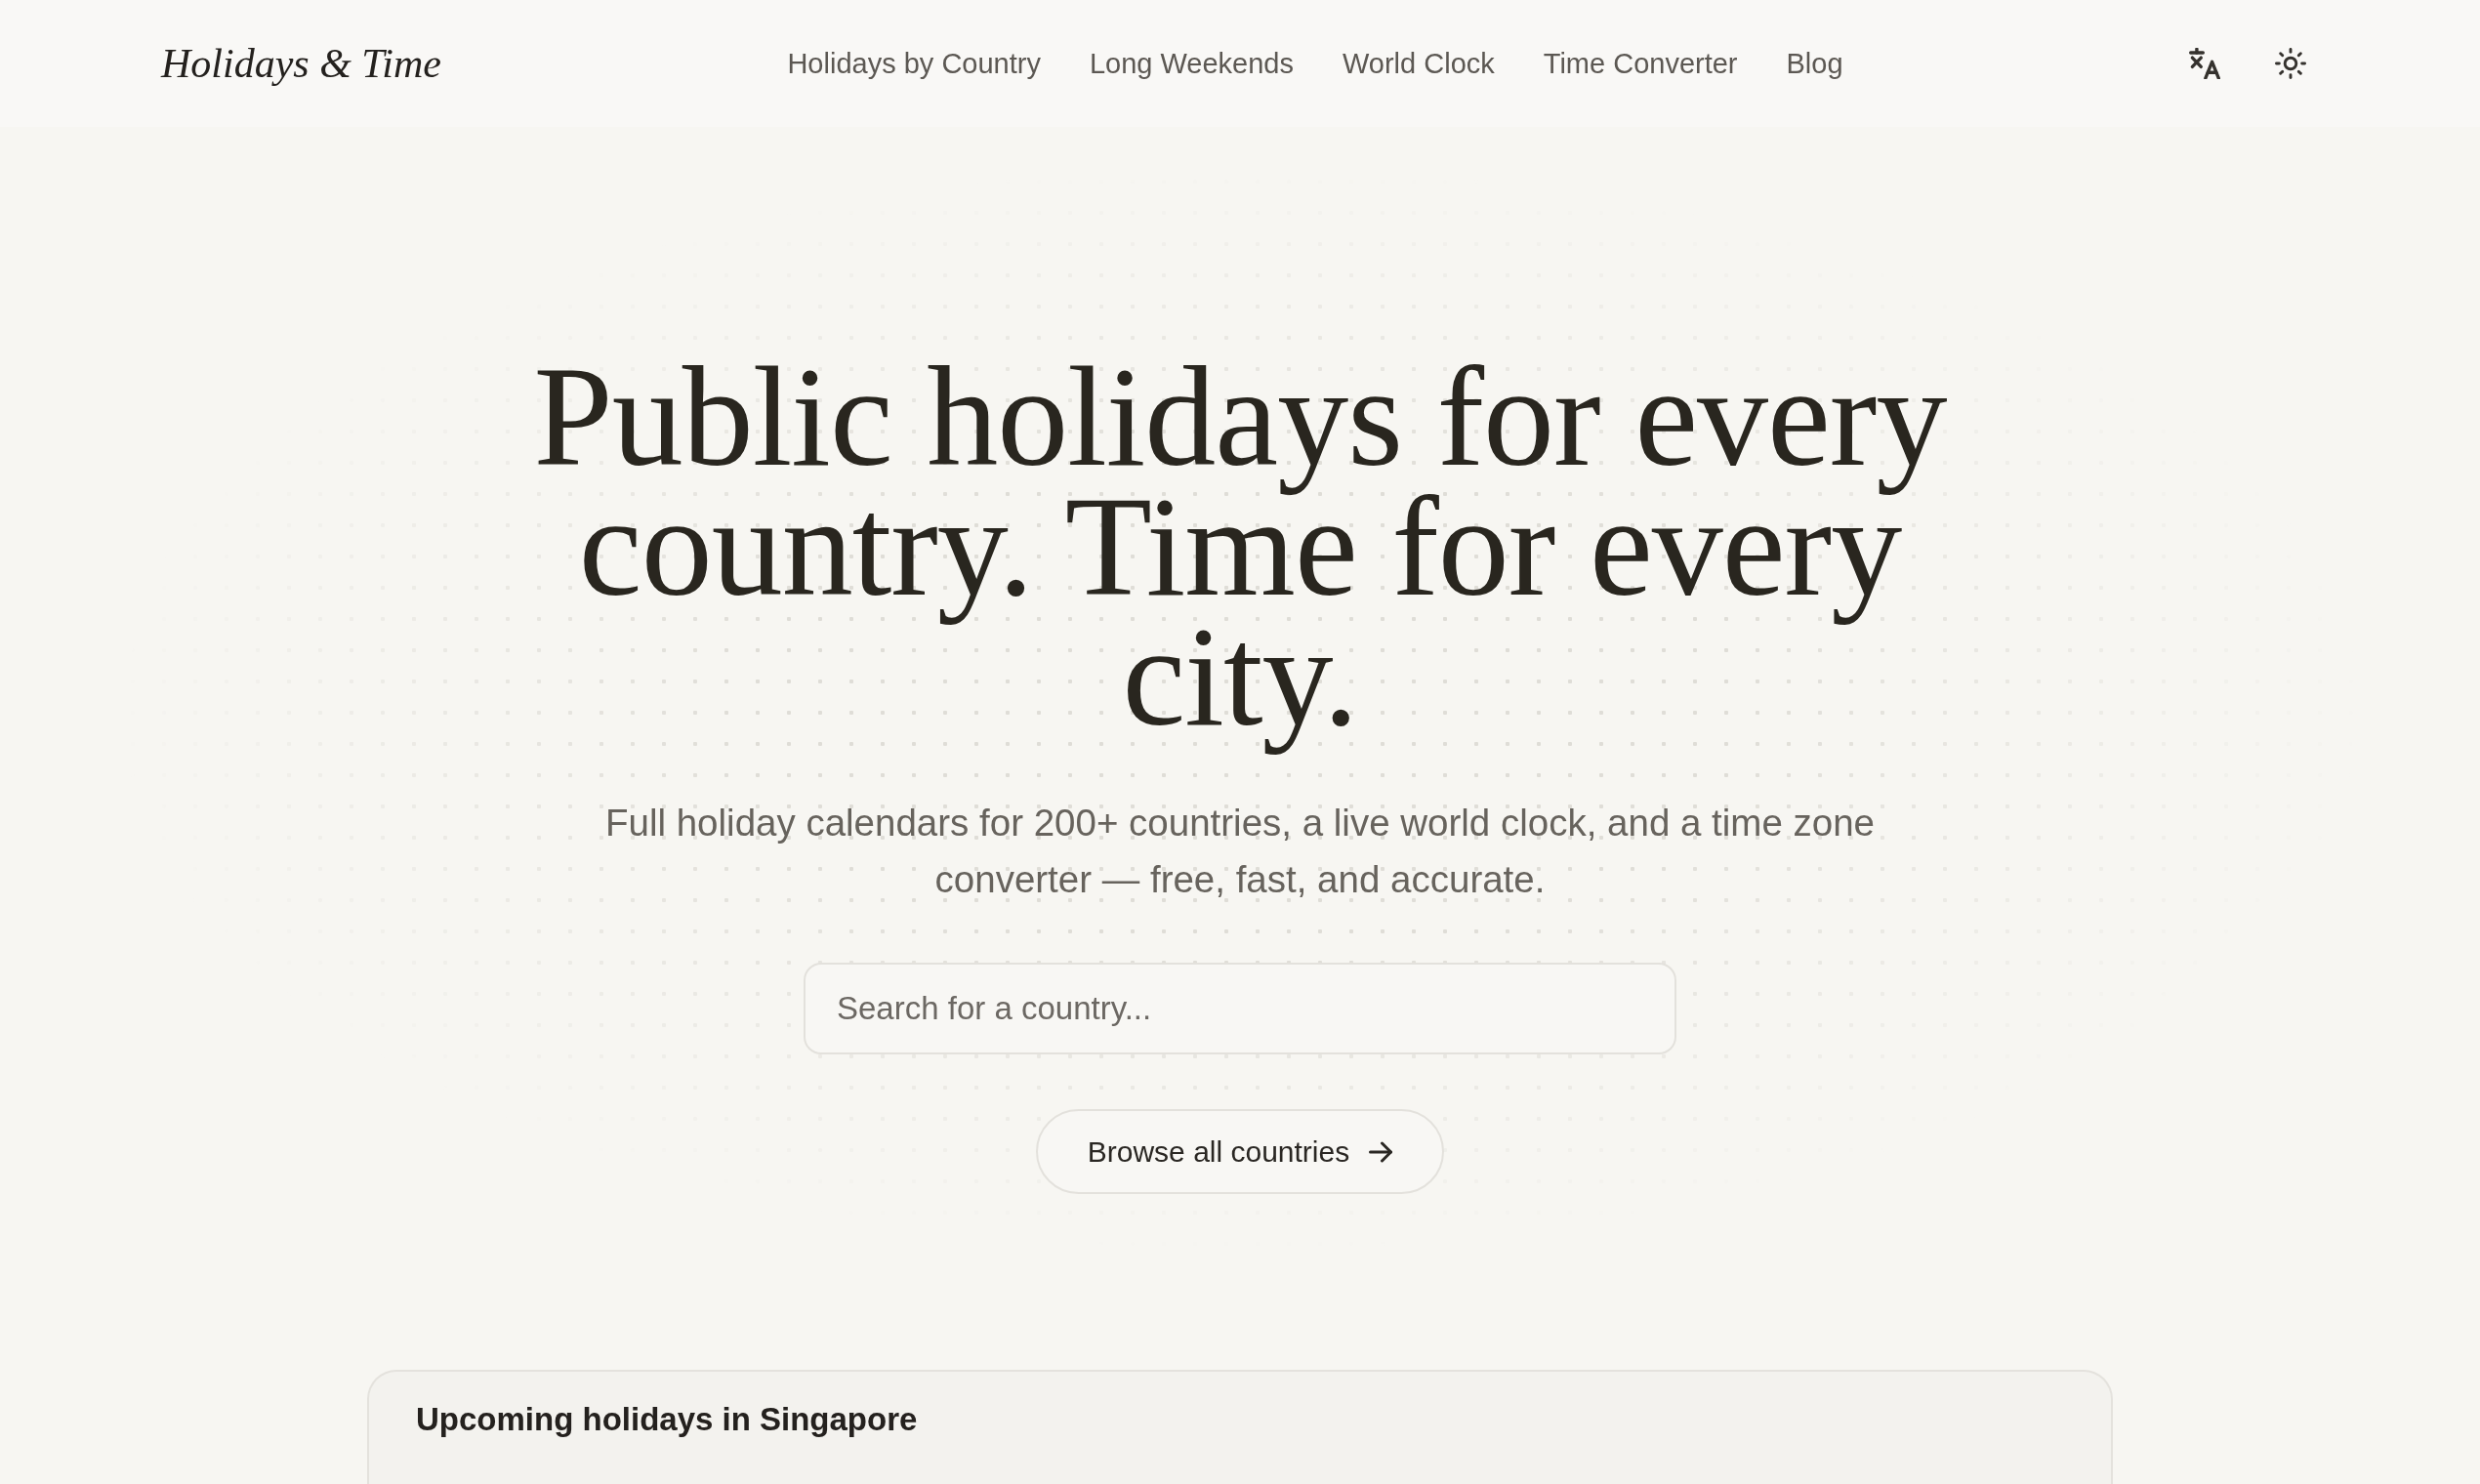 This screenshot has width=2480, height=1484. I want to click on arrow-right-icon, so click(1381, 1151).